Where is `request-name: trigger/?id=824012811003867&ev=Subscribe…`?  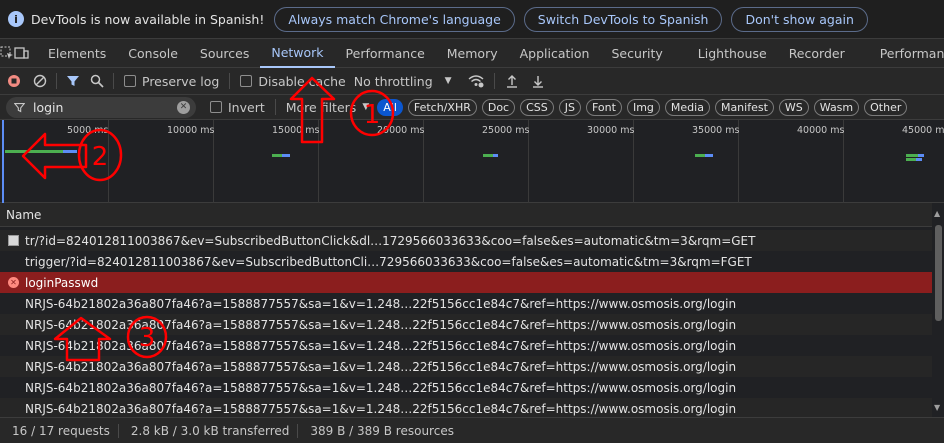
request-name: trigger/?id=824012811003867&ev=Subscribe… is located at coordinates (388, 261).